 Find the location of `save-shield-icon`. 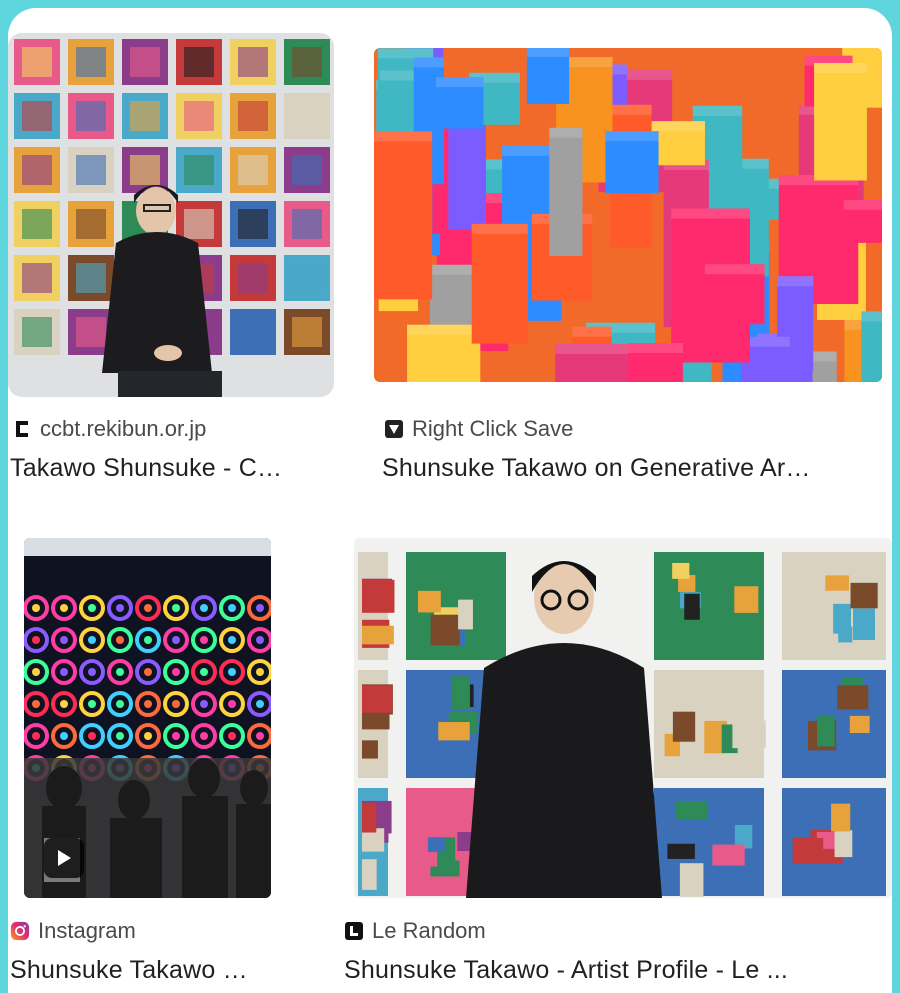

save-shield-icon is located at coordinates (394, 429).